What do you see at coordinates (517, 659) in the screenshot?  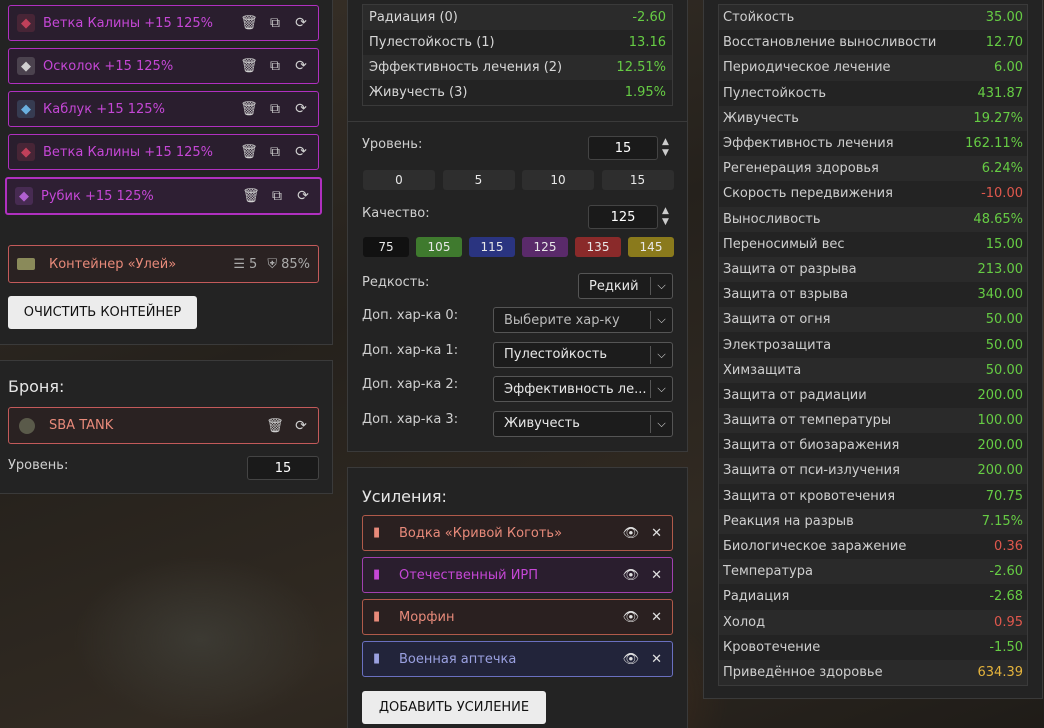 I see `boost-item: ▮ Военная аптечка 👁 ✕` at bounding box center [517, 659].